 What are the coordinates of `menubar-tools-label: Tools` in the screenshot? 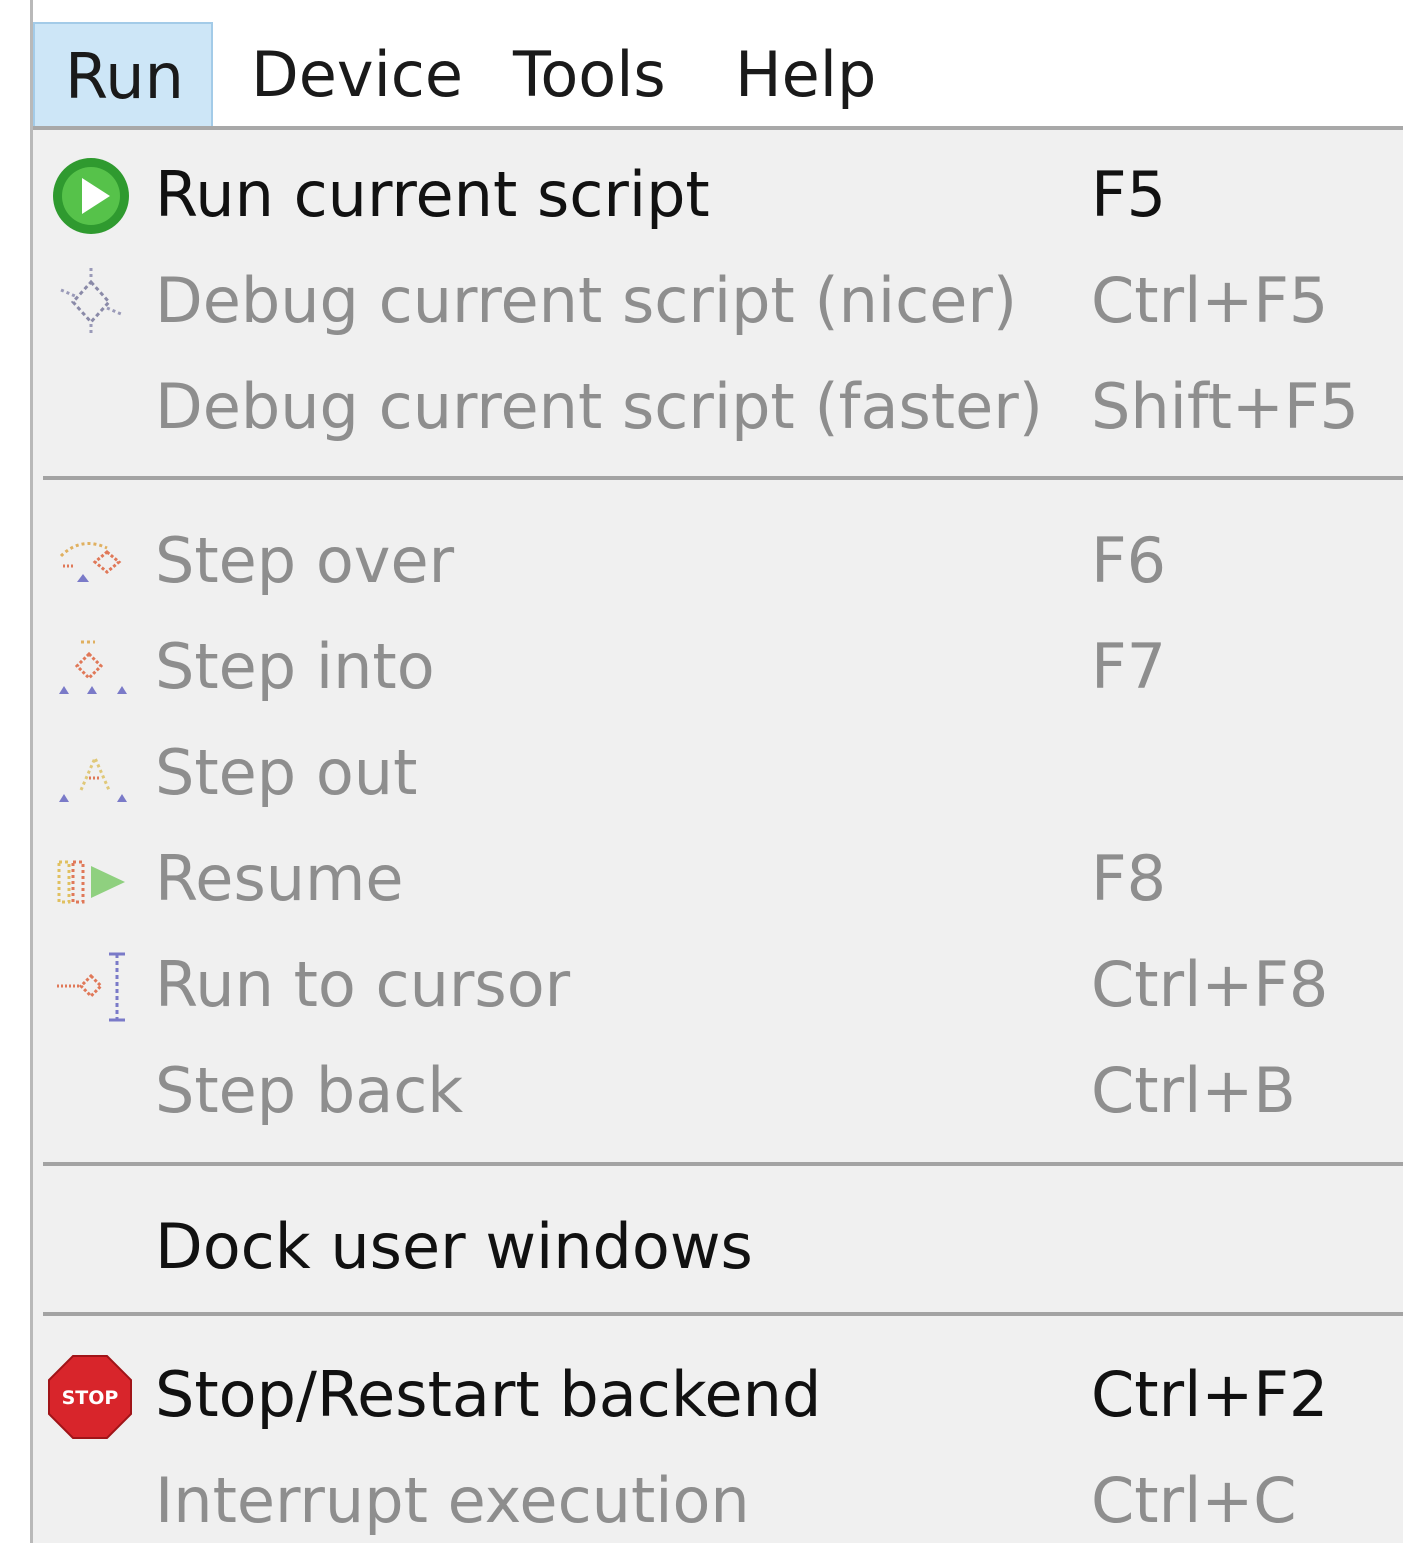 It's located at (589, 74).